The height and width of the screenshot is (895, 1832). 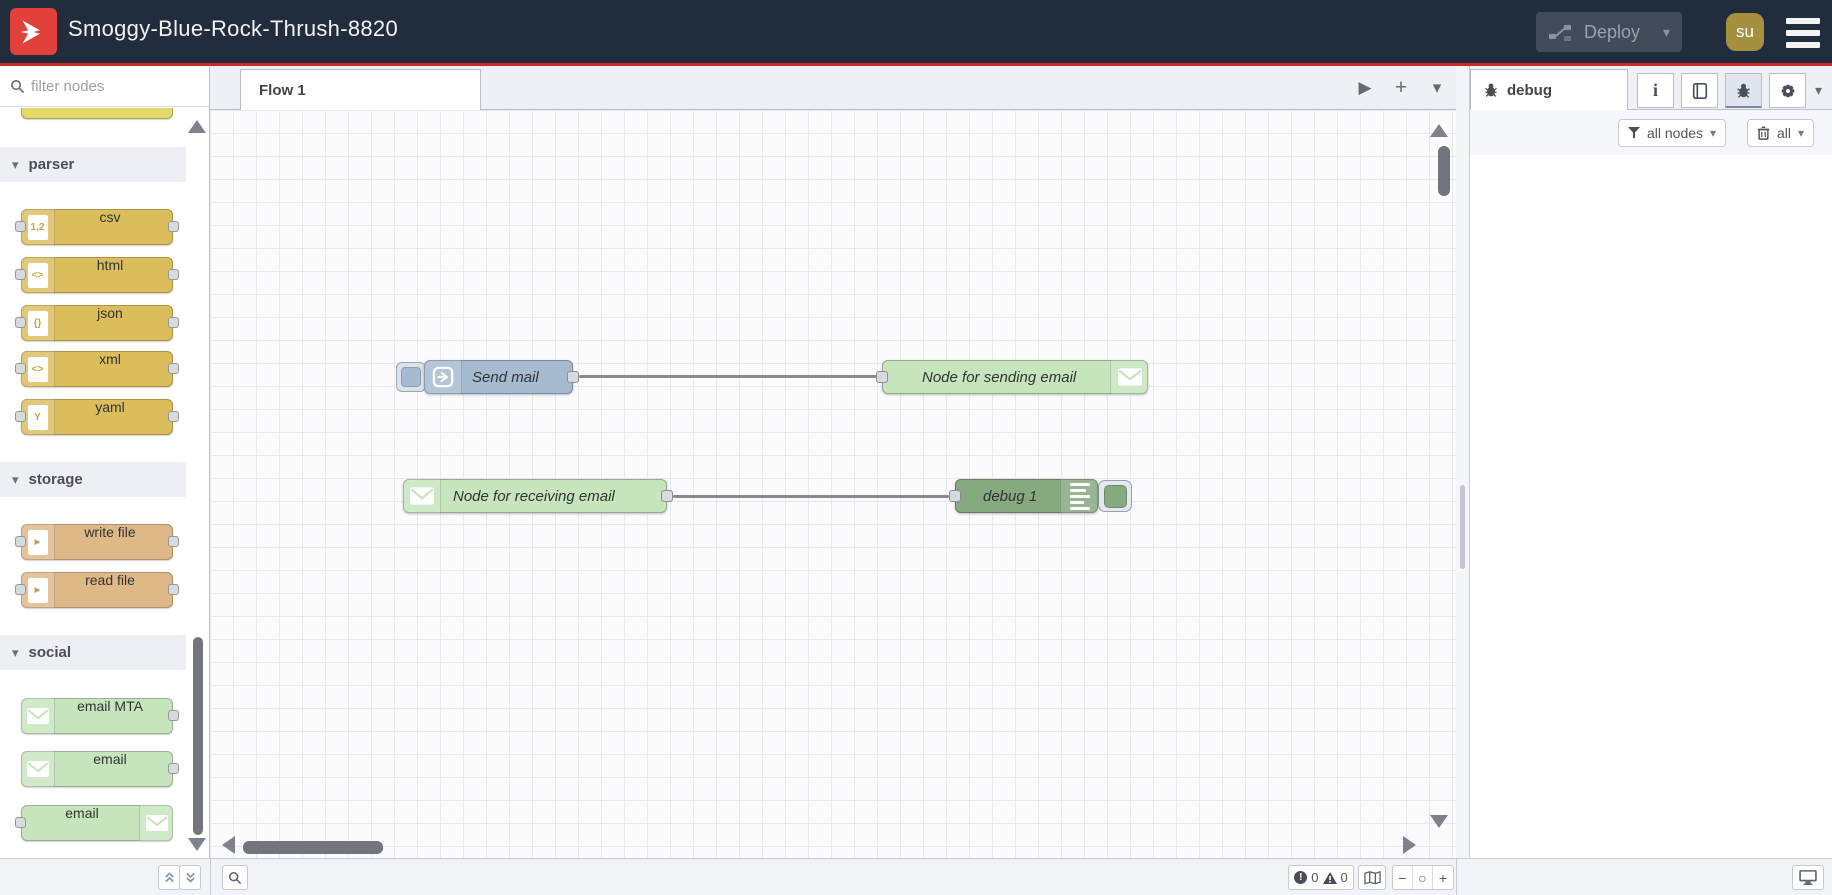 I want to click on zoom-reset-button: ○, so click(x=1423, y=877).